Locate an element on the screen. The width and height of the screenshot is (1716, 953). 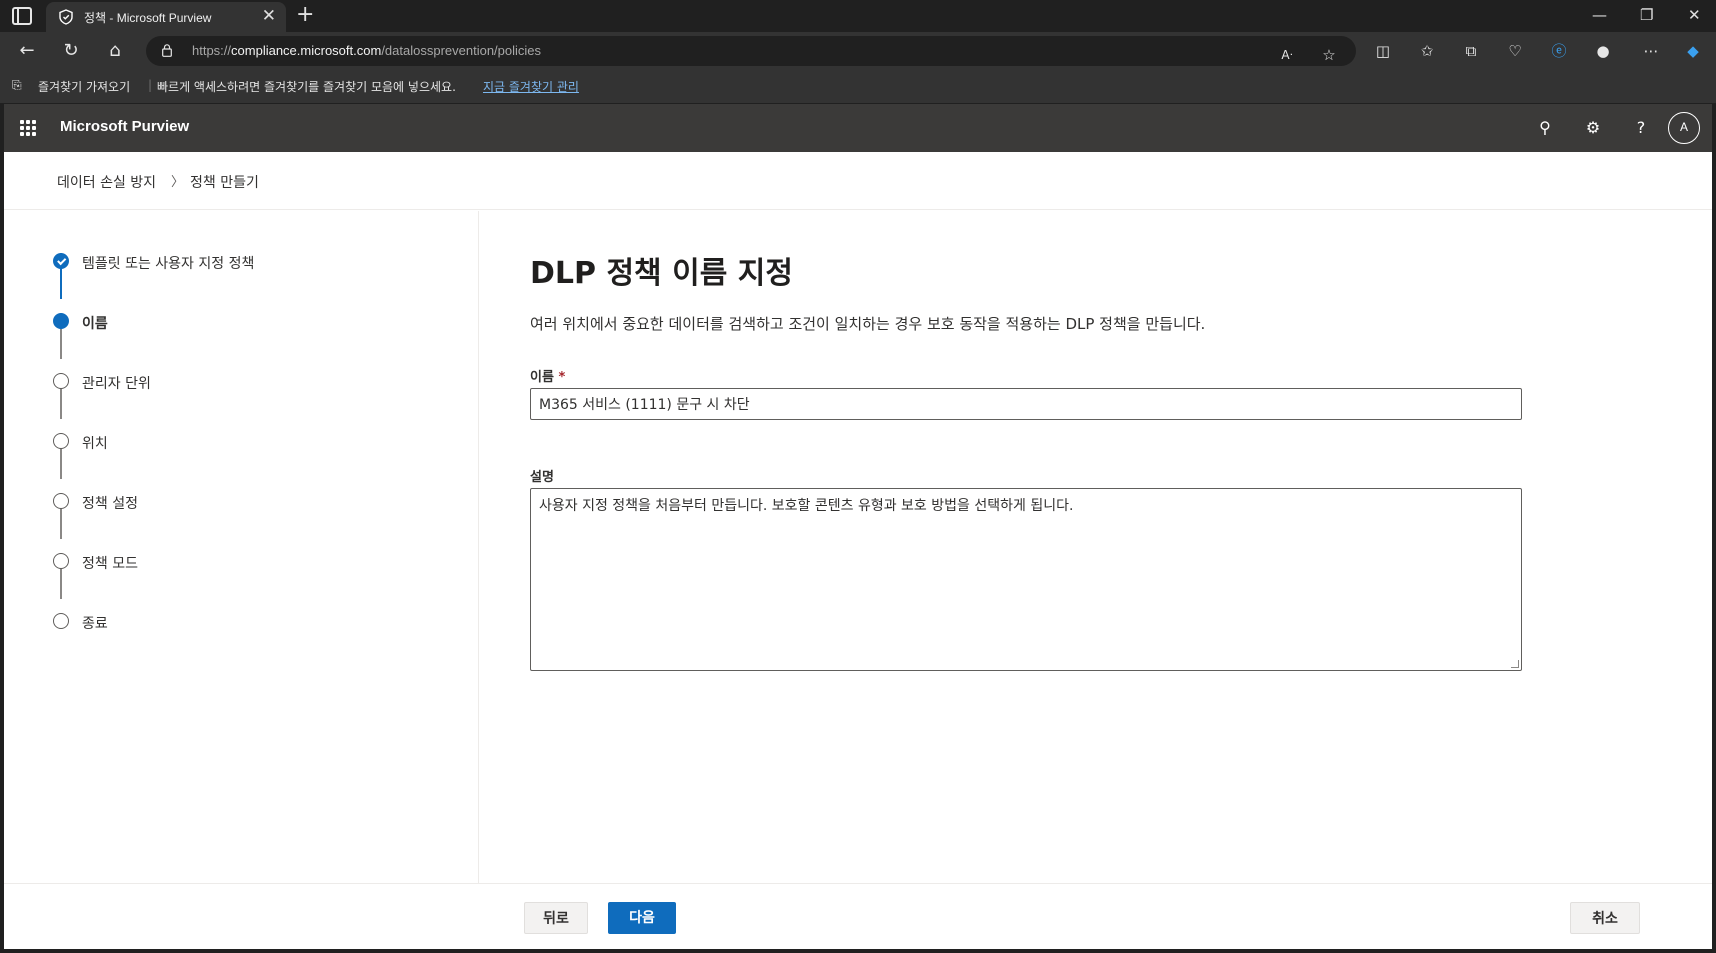
close-window-icon: ✕ is located at coordinates (1694, 15).